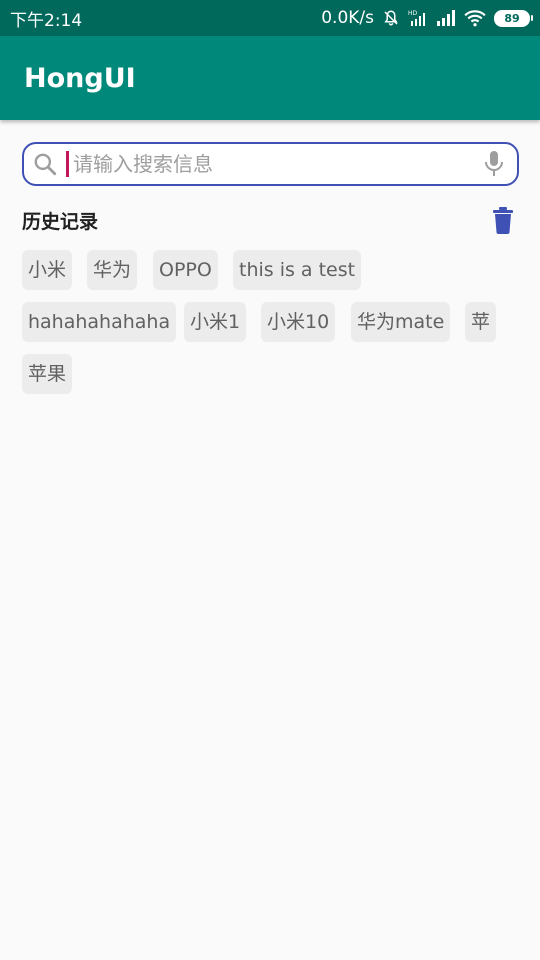  What do you see at coordinates (275, 164) in the screenshot?
I see `search-input` at bounding box center [275, 164].